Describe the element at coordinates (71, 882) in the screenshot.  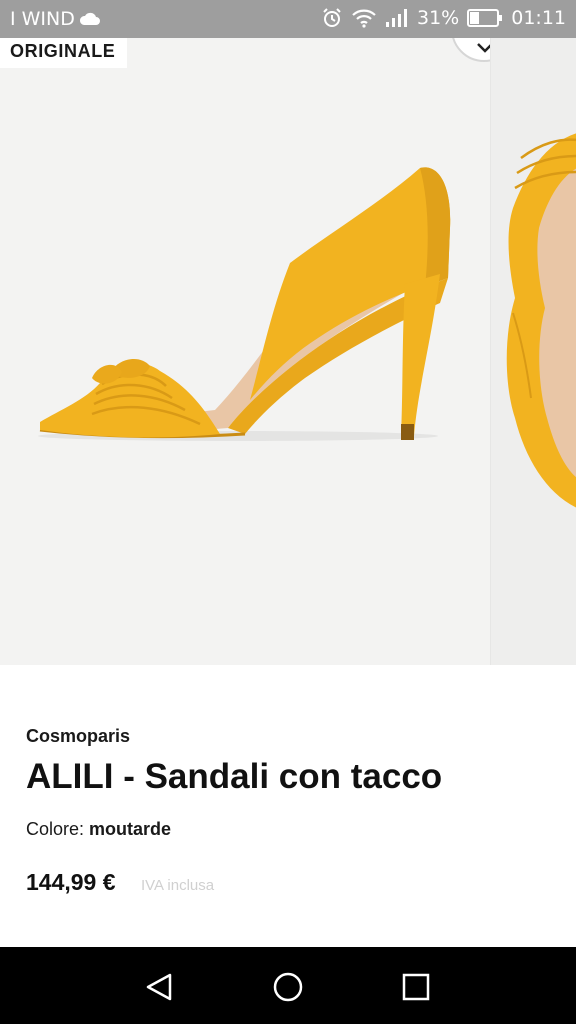
I see `product-price: 144,99 €` at that location.